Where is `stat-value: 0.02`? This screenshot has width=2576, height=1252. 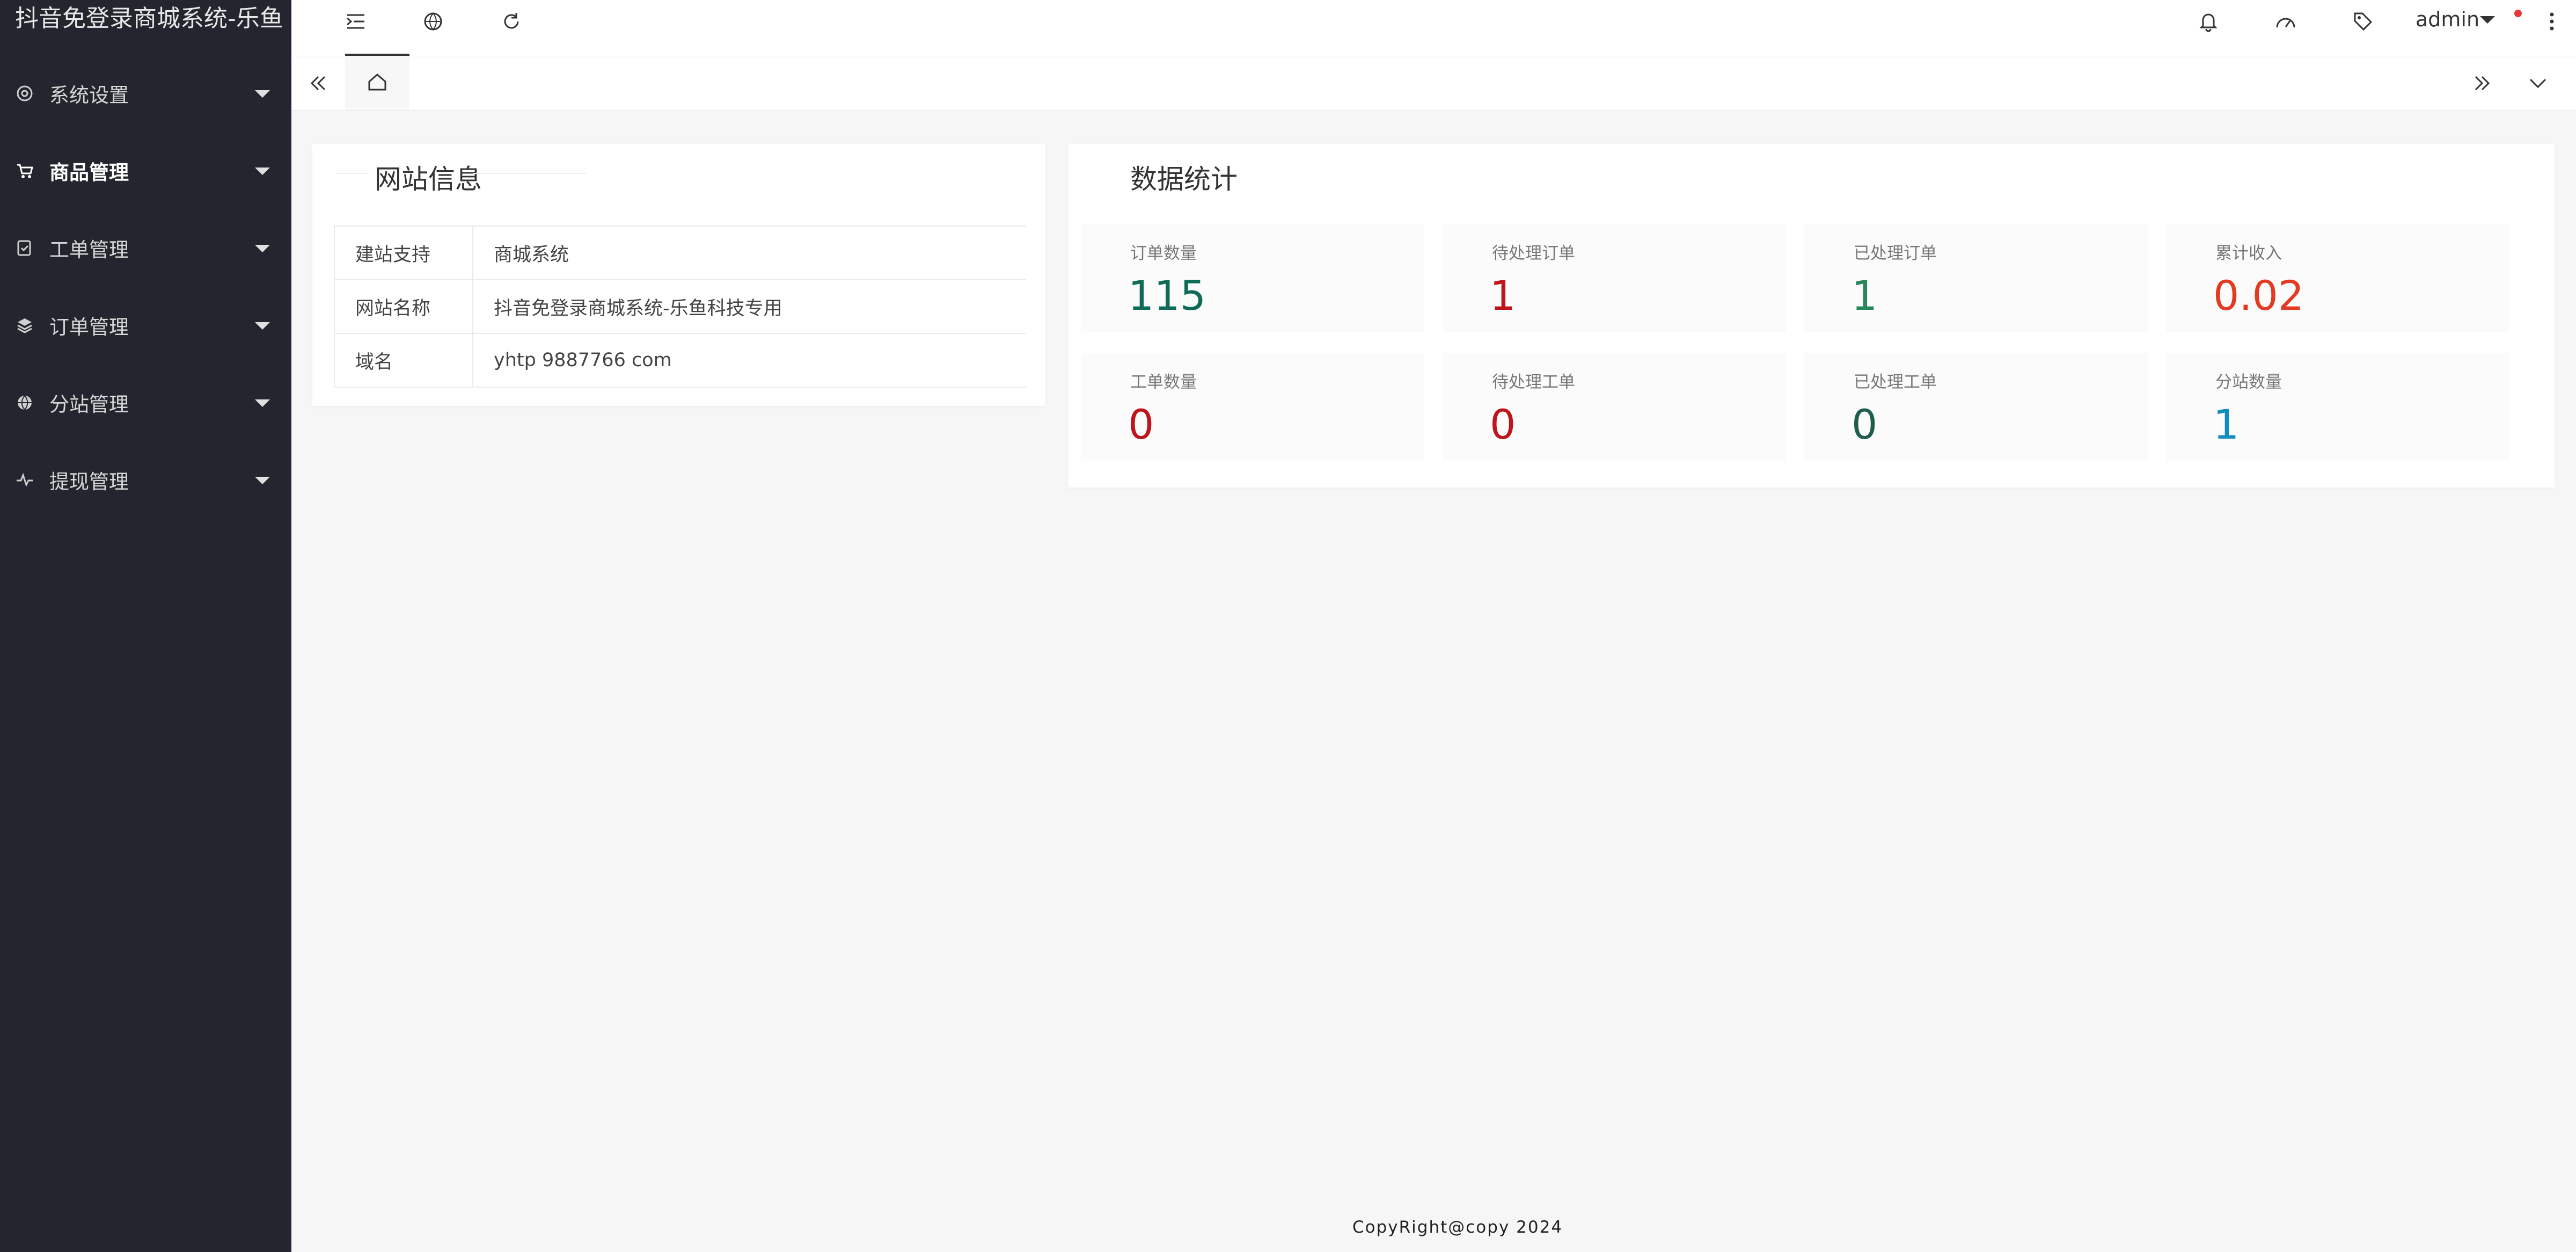 stat-value: 0.02 is located at coordinates (2258, 296).